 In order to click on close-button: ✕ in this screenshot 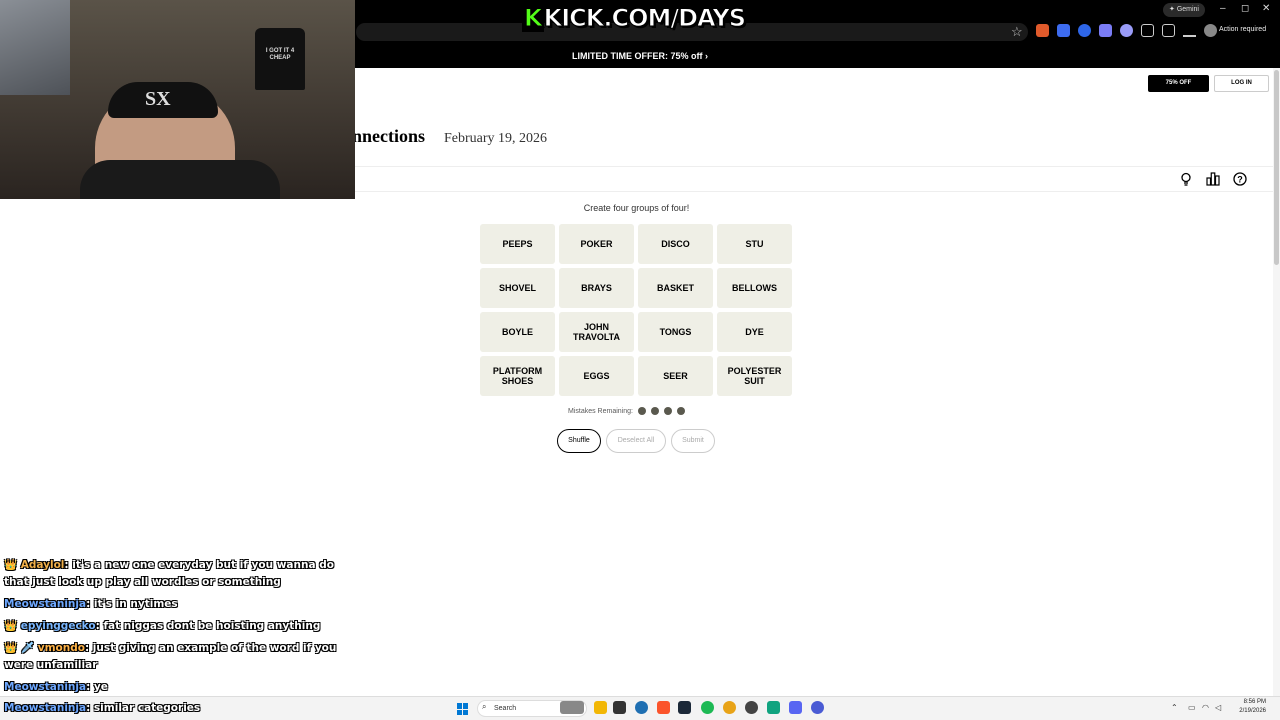, I will do `click(1266, 8)`.